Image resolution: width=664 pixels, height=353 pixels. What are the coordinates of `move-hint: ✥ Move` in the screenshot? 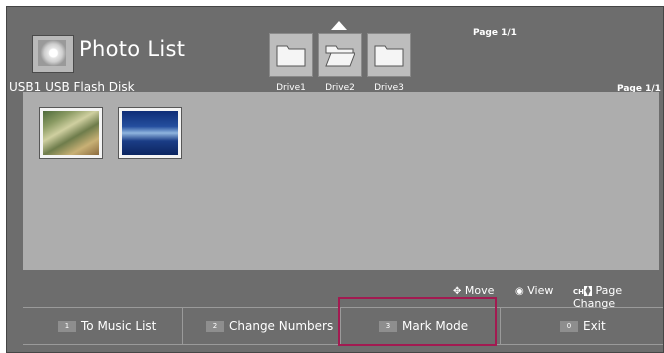 It's located at (473, 290).